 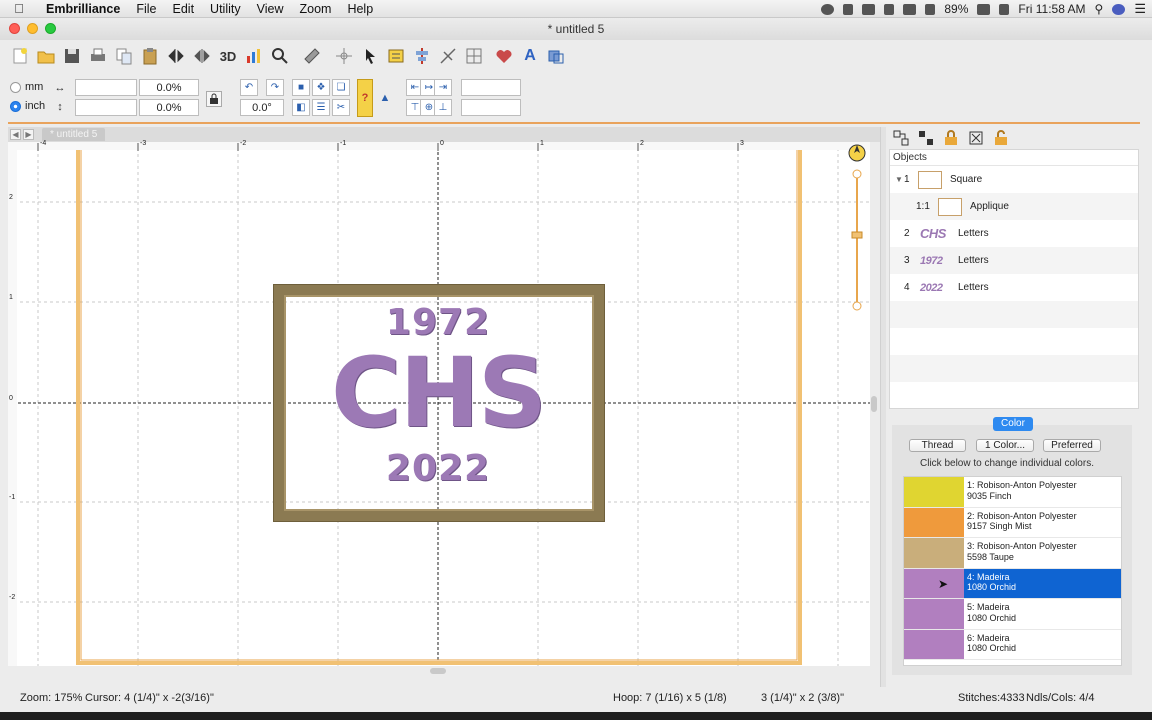 What do you see at coordinates (46, 56) in the screenshot?
I see `open-folder-icon` at bounding box center [46, 56].